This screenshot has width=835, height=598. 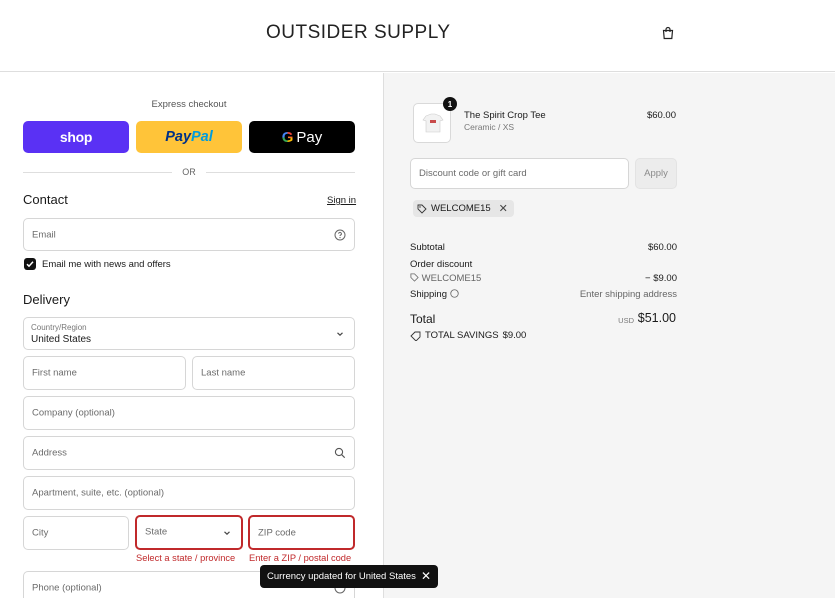 What do you see at coordinates (340, 453) in the screenshot?
I see `search-icon` at bounding box center [340, 453].